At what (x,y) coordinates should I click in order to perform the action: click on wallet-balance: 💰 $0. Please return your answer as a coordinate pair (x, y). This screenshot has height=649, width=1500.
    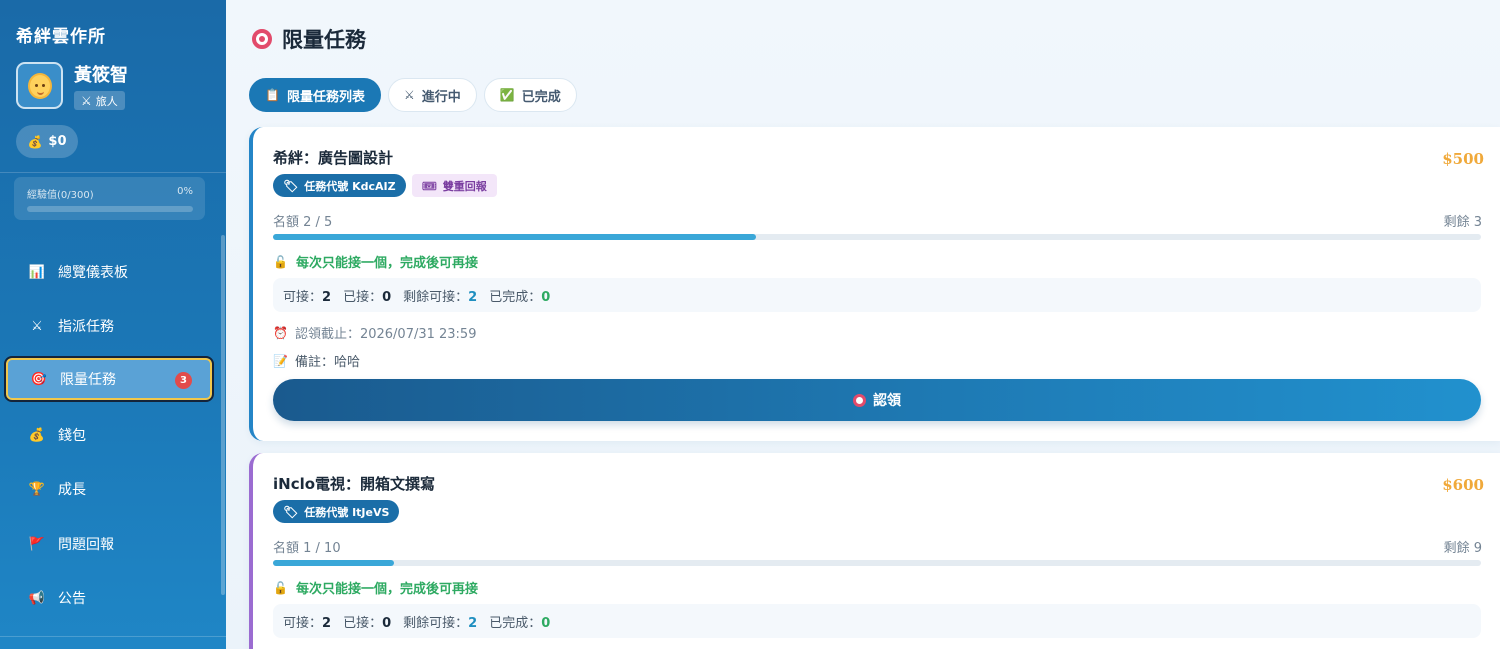
    Looking at the image, I should click on (47, 141).